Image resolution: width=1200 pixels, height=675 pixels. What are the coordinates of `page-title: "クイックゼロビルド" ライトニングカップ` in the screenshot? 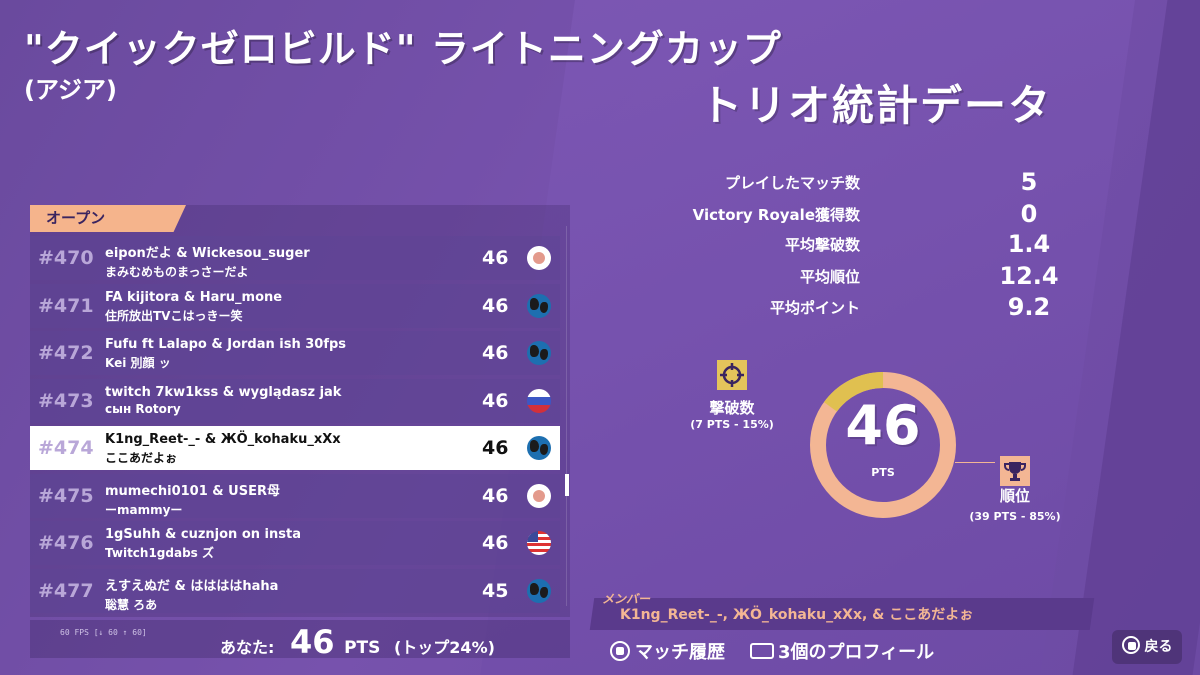 It's located at (403, 49).